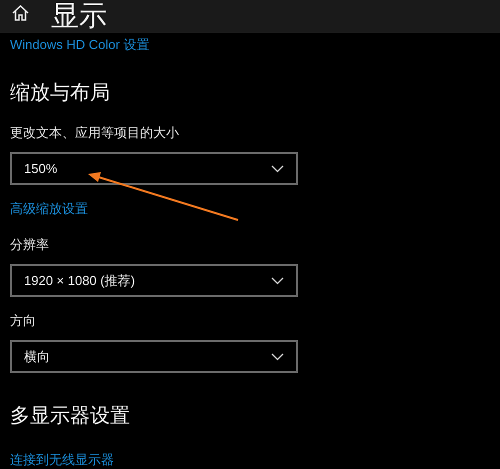 The image size is (500, 469). What do you see at coordinates (23, 321) in the screenshot?
I see `field-label: 方向` at bounding box center [23, 321].